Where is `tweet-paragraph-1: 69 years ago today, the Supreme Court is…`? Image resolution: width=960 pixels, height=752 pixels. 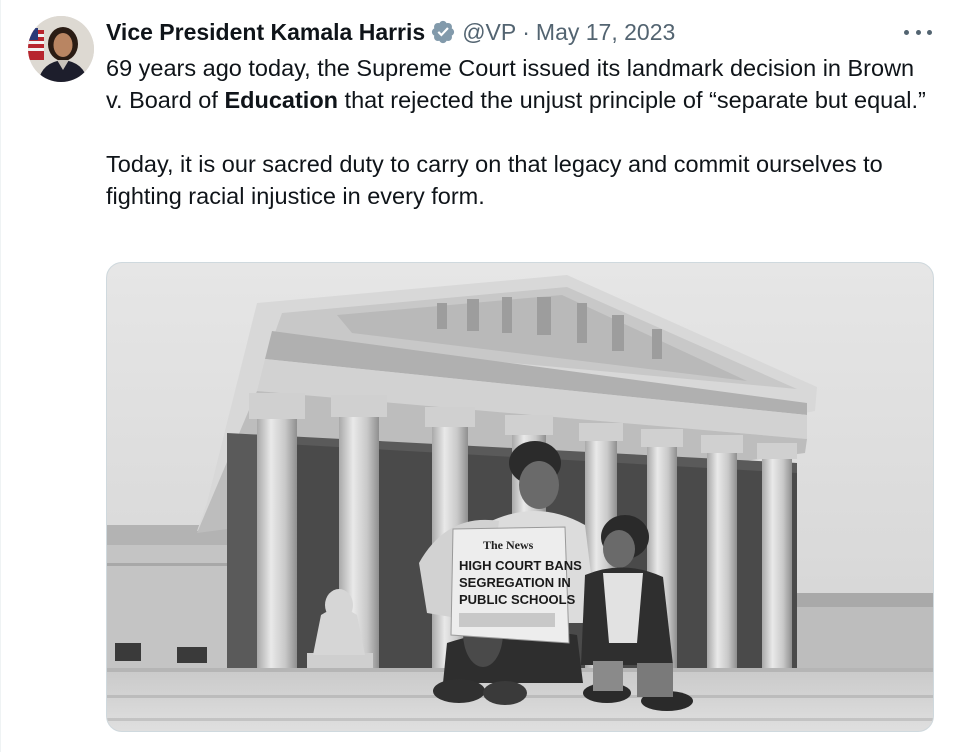
tweet-paragraph-1: 69 years ago today, the Supreme Court is… is located at coordinates (516, 84).